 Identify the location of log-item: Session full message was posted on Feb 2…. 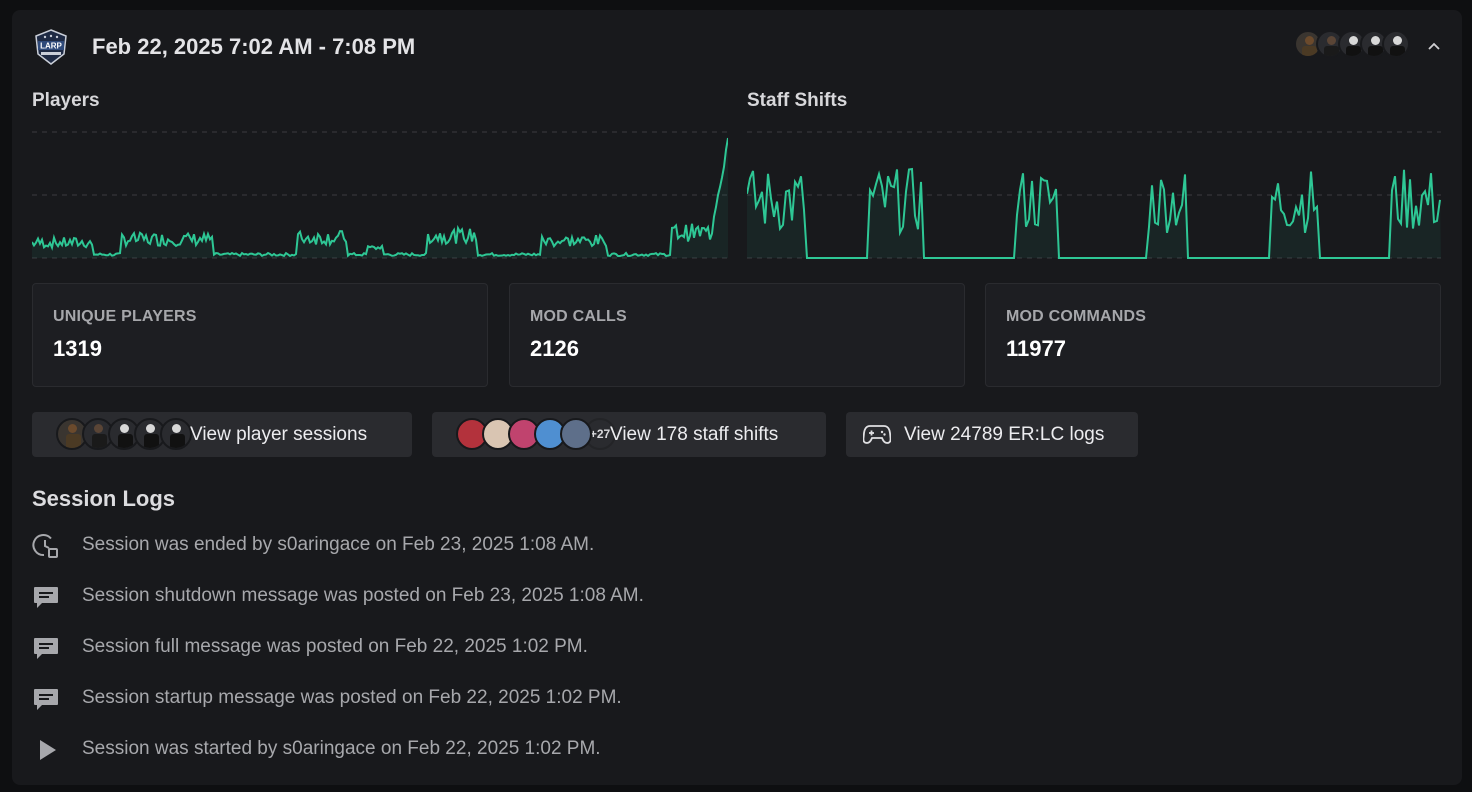
(482, 647).